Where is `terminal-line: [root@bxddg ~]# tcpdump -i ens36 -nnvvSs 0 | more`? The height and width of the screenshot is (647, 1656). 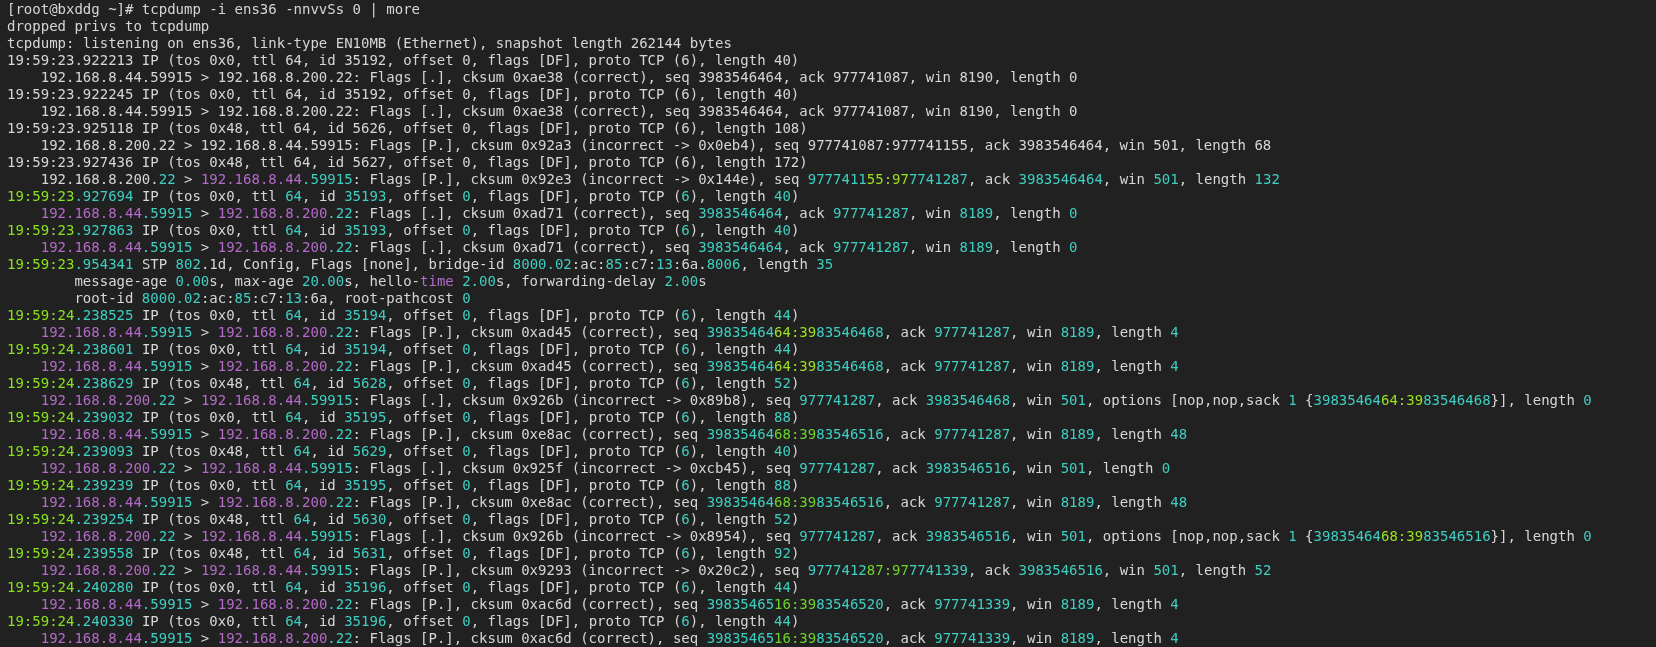
terminal-line: [root@bxddg ~]# tcpdump -i ens36 -nnvvSs 0 | more is located at coordinates (213, 9).